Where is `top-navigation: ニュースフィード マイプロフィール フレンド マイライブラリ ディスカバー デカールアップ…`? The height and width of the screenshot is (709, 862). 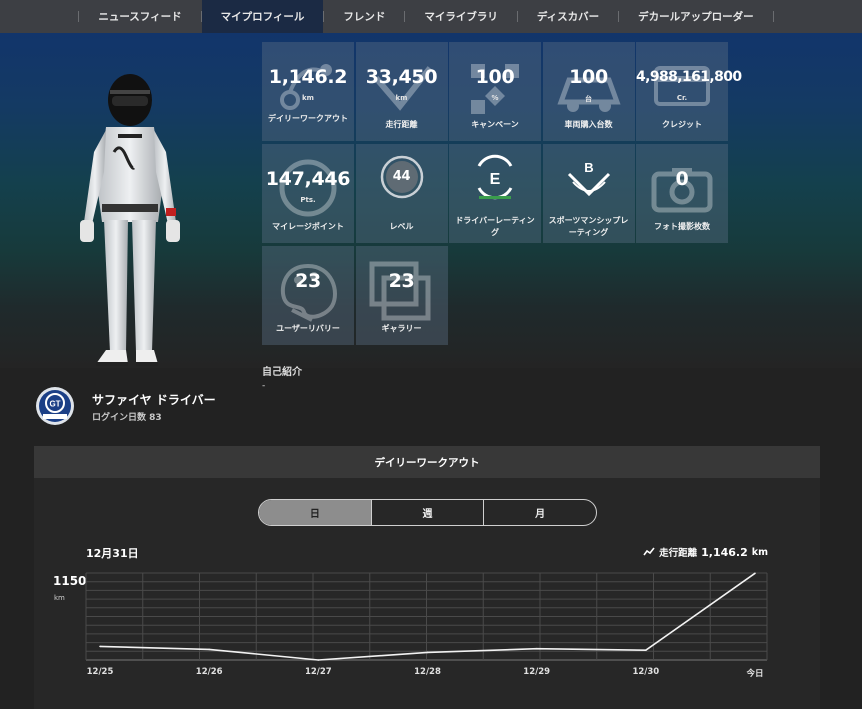 top-navigation: ニュースフィード マイプロフィール フレンド マイライブラリ ディスカバー デカールアップ… is located at coordinates (431, 16).